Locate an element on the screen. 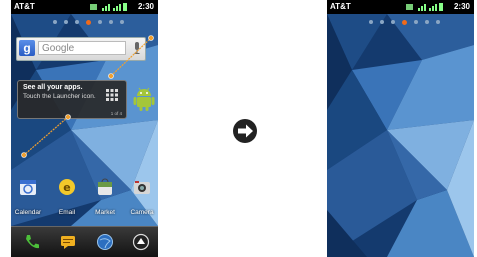 This screenshot has height=257, width=477. status-icons is located at coordinates (424, 7).